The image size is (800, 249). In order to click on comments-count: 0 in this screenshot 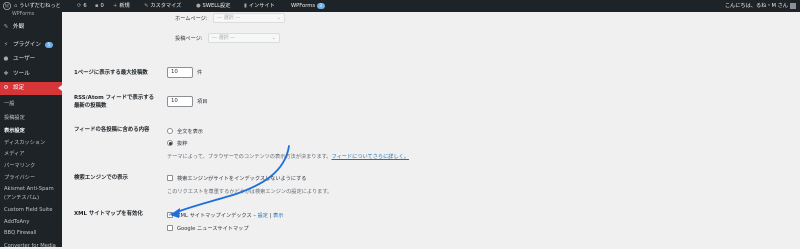, I will do `click(102, 6)`.